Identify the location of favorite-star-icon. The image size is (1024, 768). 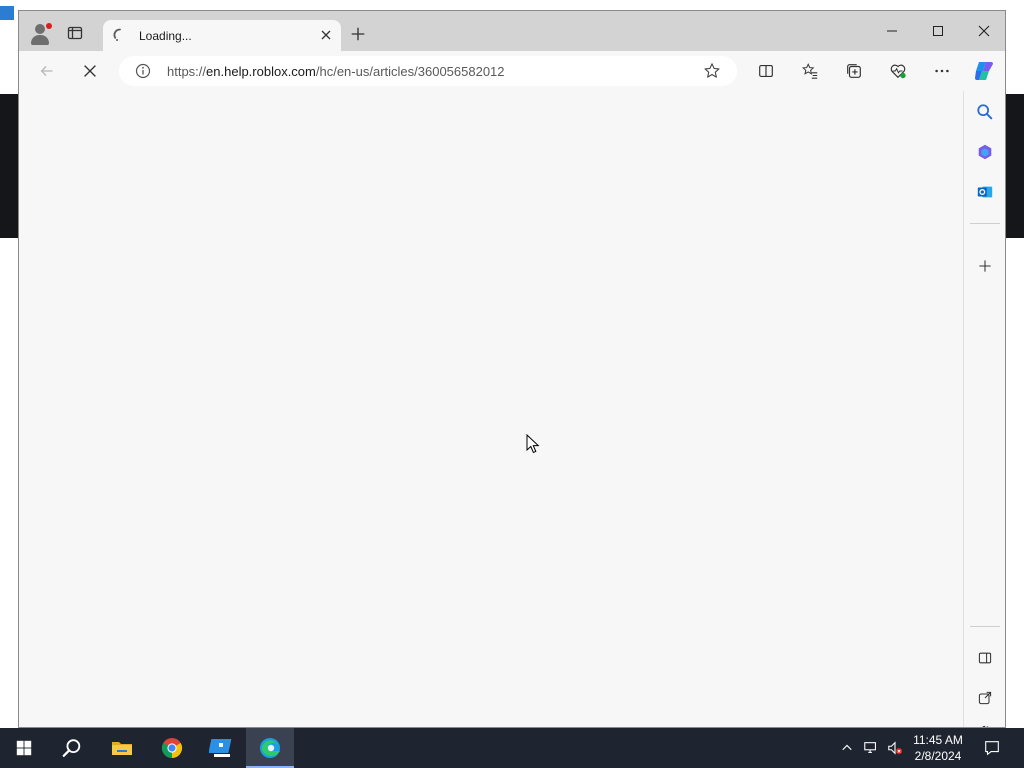
(712, 71).